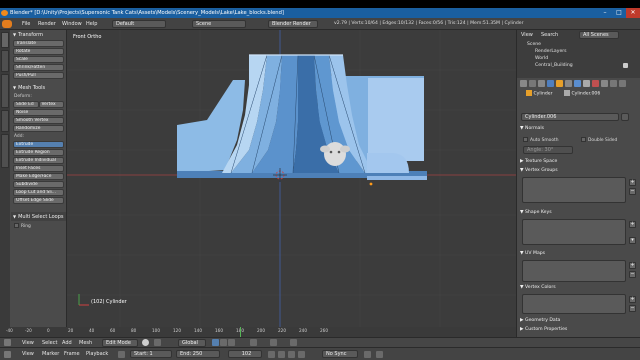 This screenshot has height=360, width=640. Describe the element at coordinates (578, 44) in the screenshot. I see `outliner-row-scene: Scene` at that location.